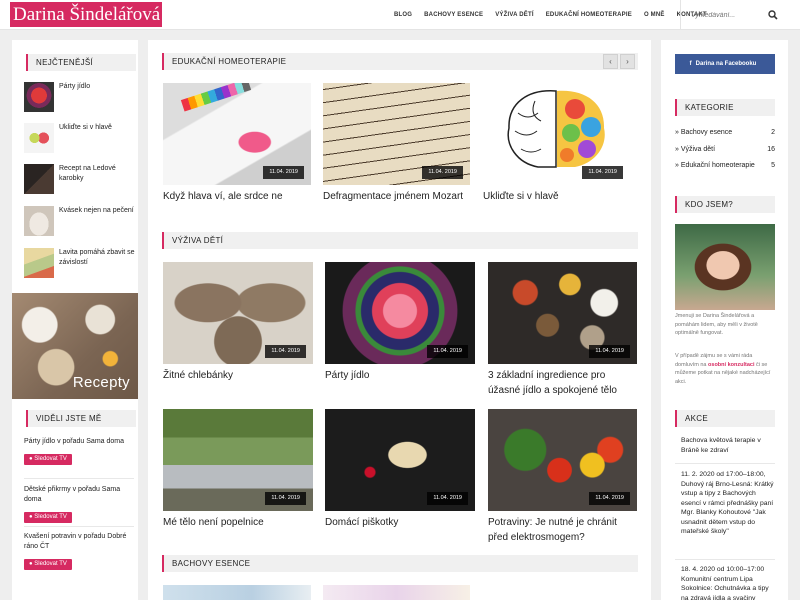 This screenshot has width=800, height=600. I want to click on carousel-arrows: ‹ ›, so click(619, 61).